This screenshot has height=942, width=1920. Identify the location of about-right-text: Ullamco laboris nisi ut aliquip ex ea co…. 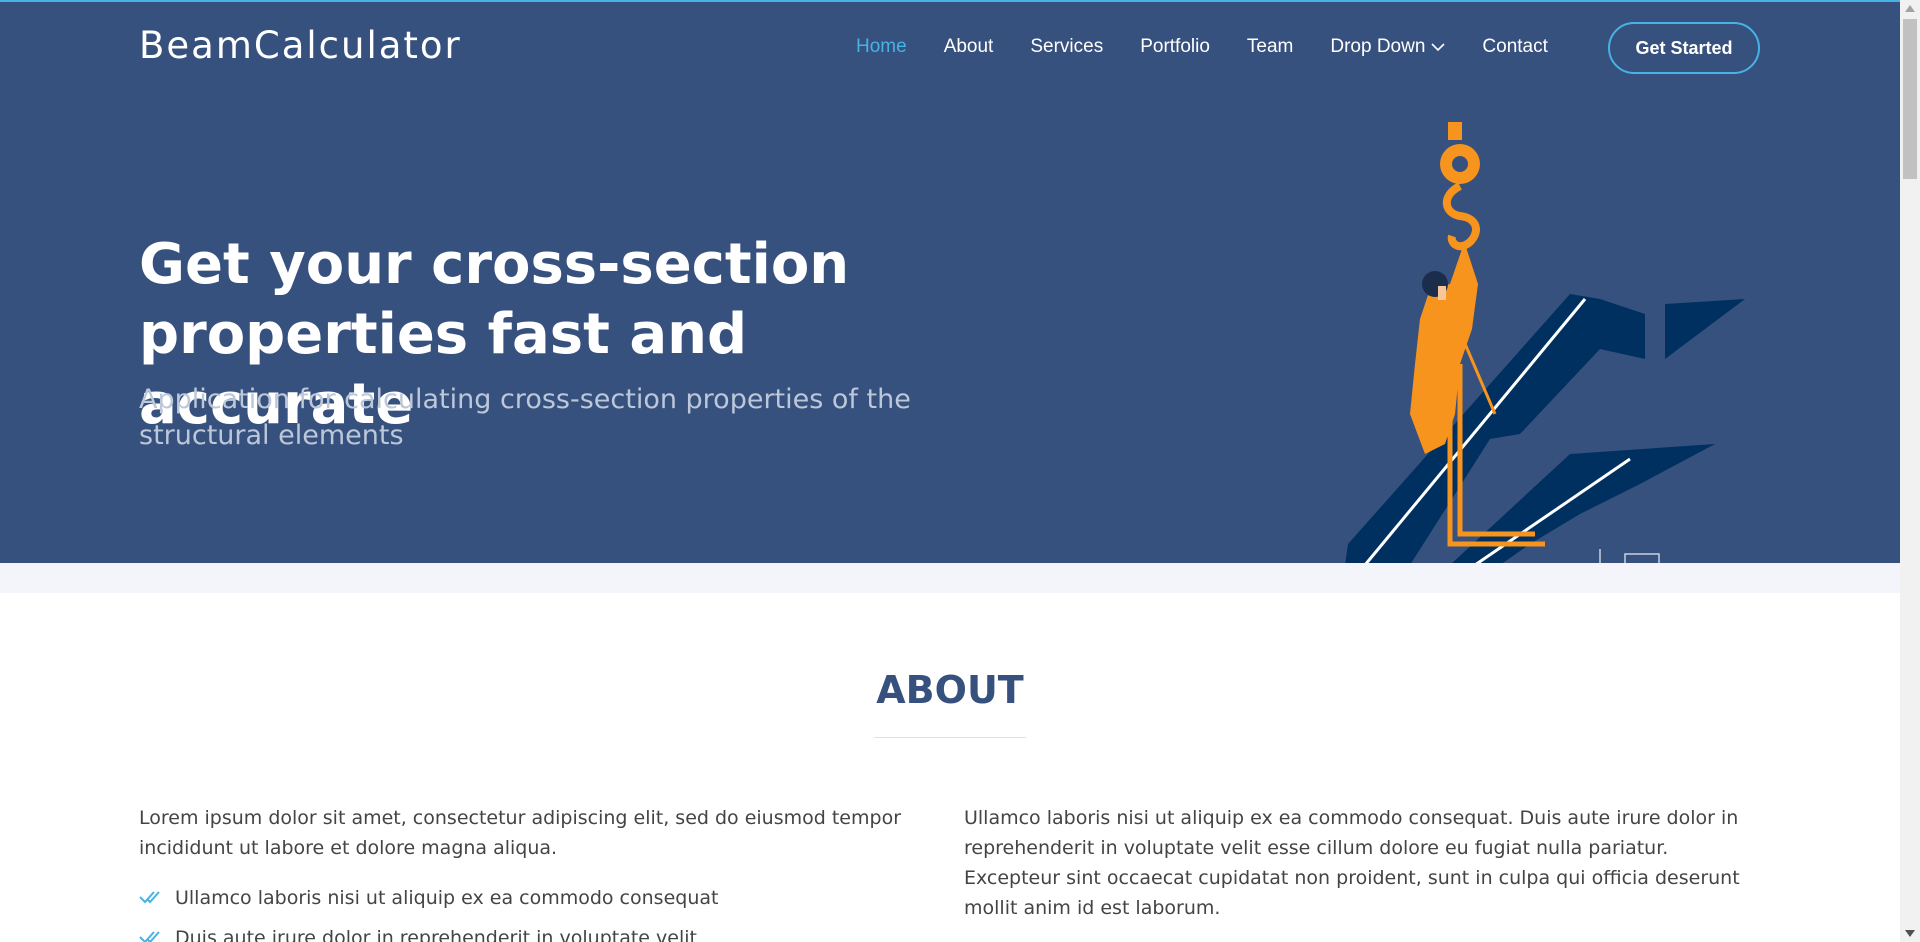
(1352, 863).